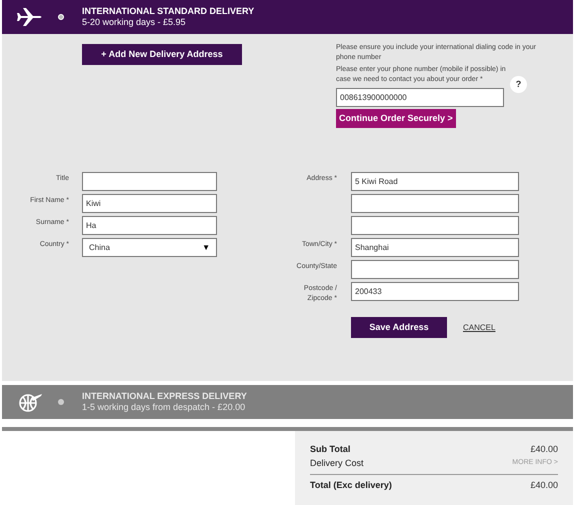 This screenshot has width=578, height=505. What do you see at coordinates (149, 225) in the screenshot?
I see `text-field: Ha` at bounding box center [149, 225].